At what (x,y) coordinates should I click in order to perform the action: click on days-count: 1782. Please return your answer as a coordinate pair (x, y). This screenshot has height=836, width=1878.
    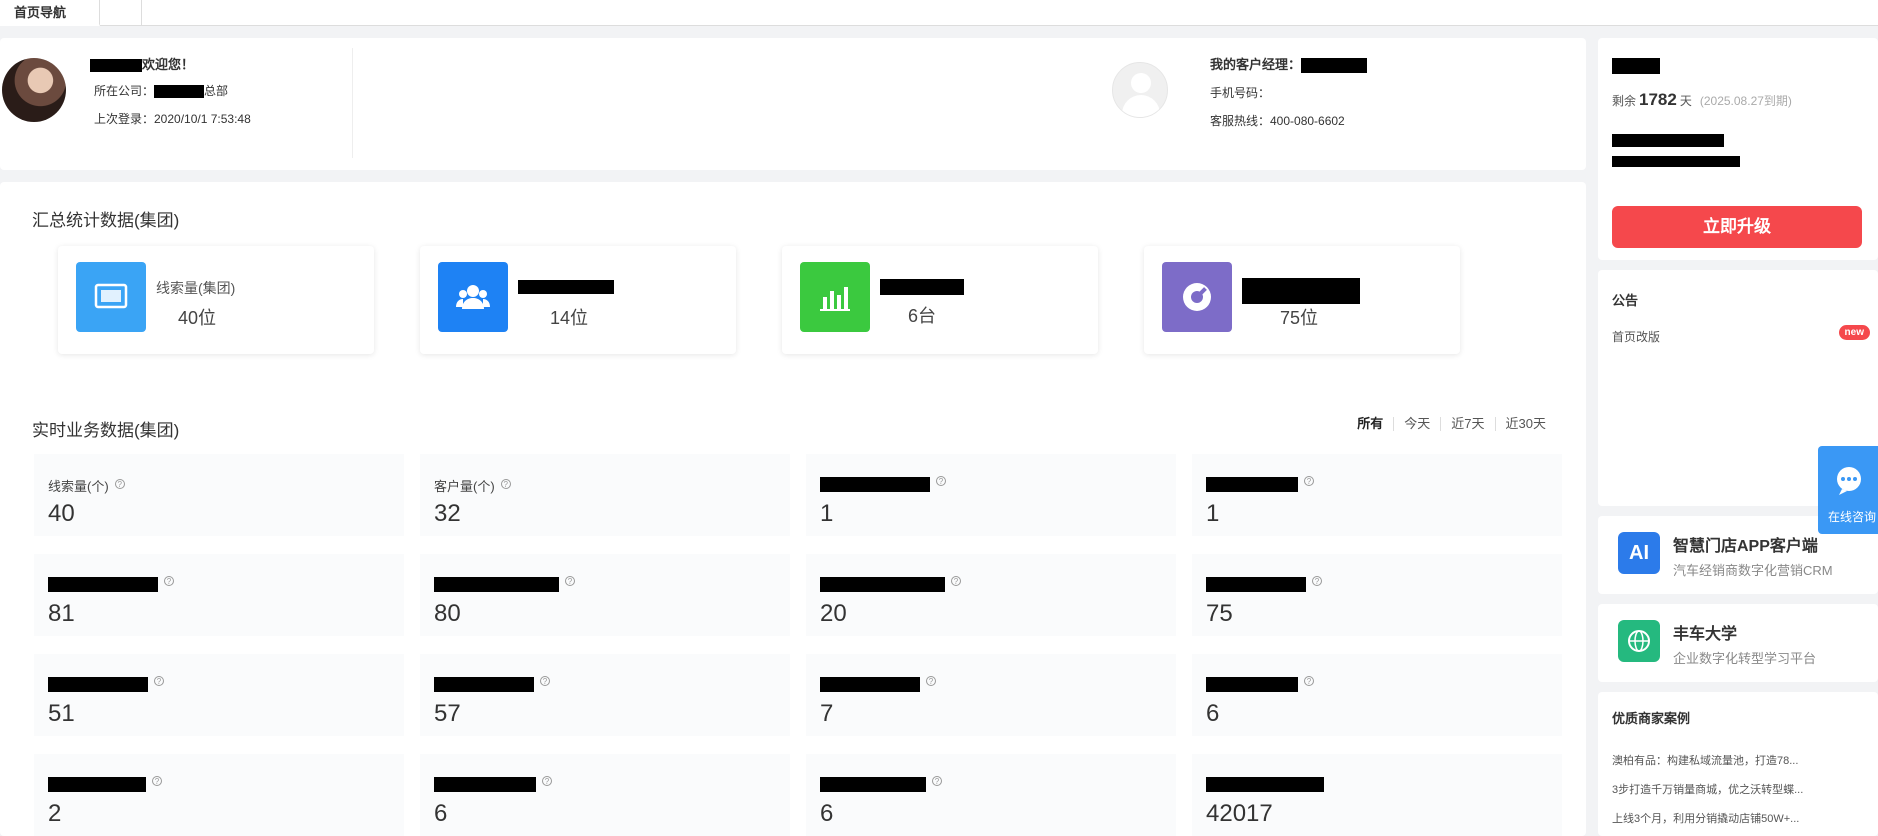
    Looking at the image, I should click on (1658, 99).